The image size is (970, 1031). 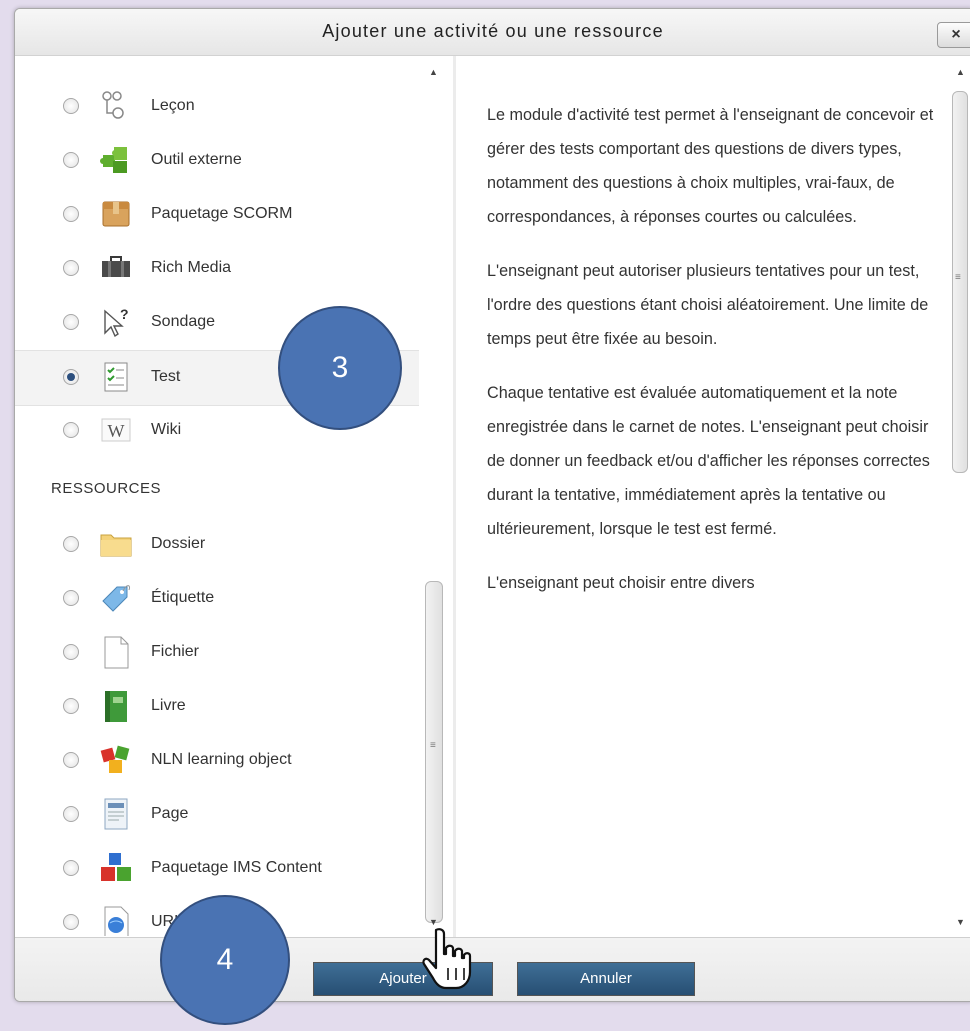 What do you see at coordinates (183, 321) in the screenshot?
I see `item-label: Sondage` at bounding box center [183, 321].